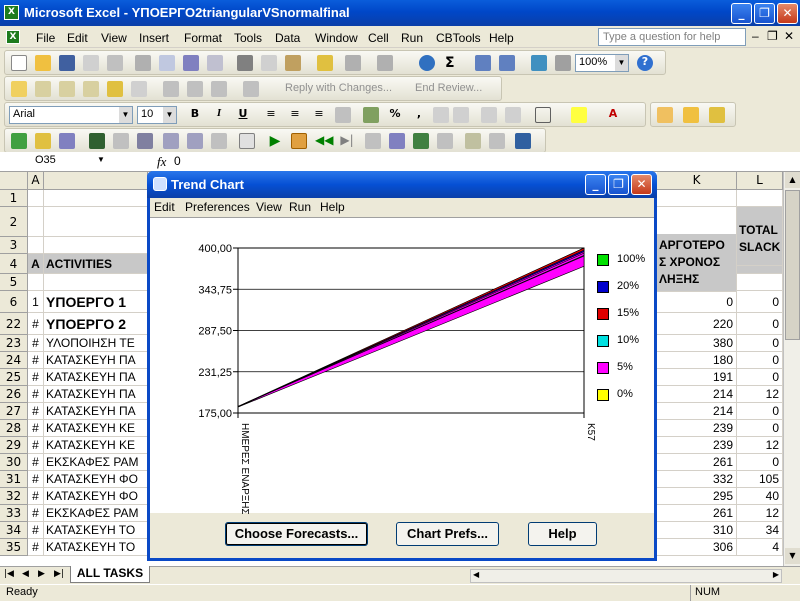  I want to click on cell-l: 34, so click(760, 530).